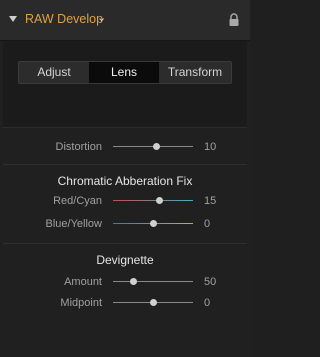 The image size is (320, 357). What do you see at coordinates (13, 19) in the screenshot?
I see `collapse-triangle-icon` at bounding box center [13, 19].